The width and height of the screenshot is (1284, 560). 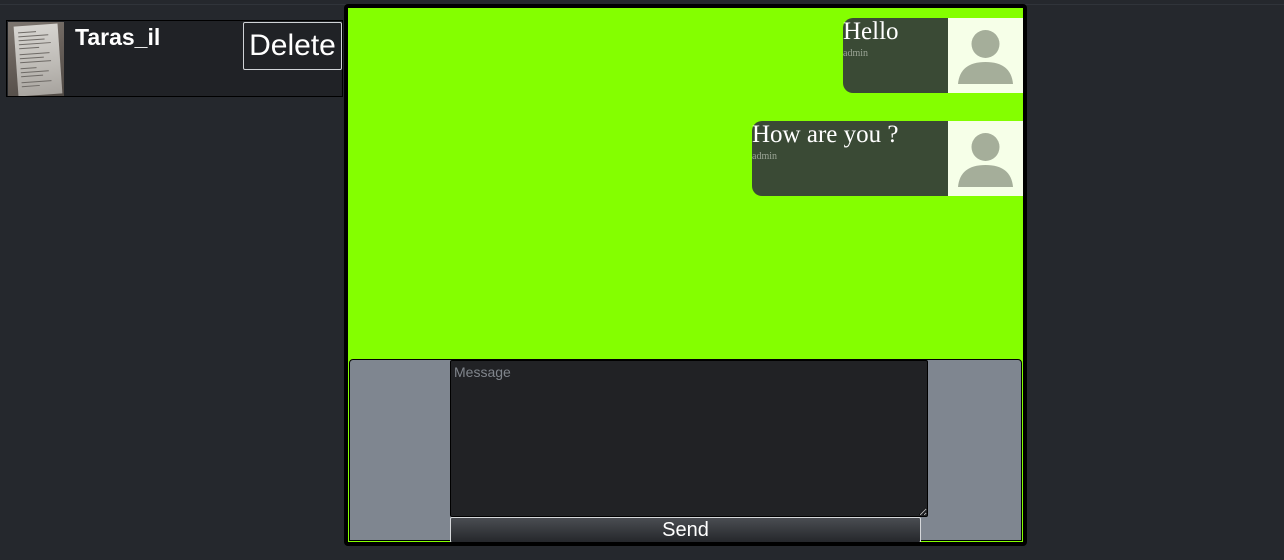 I want to click on document-photo-icon, so click(x=38, y=59).